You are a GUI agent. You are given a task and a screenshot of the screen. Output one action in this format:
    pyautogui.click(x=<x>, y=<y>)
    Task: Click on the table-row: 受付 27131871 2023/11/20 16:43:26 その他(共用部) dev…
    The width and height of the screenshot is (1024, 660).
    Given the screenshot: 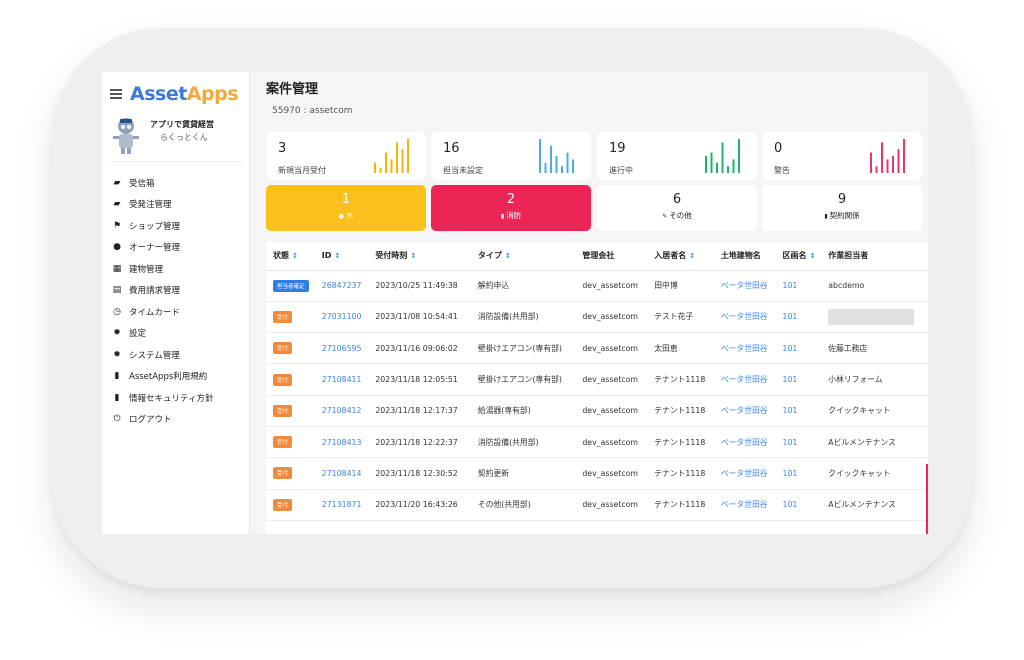 What is the action you would take?
    pyautogui.click(x=597, y=505)
    